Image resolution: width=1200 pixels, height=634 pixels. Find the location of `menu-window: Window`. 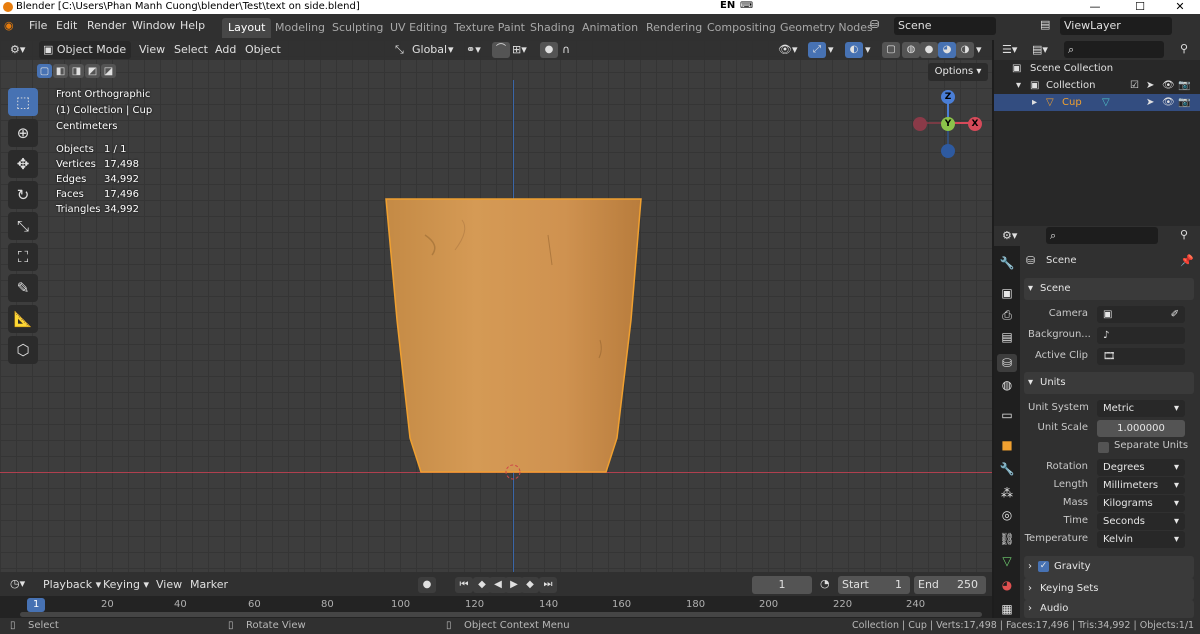

menu-window: Window is located at coordinates (153, 25).